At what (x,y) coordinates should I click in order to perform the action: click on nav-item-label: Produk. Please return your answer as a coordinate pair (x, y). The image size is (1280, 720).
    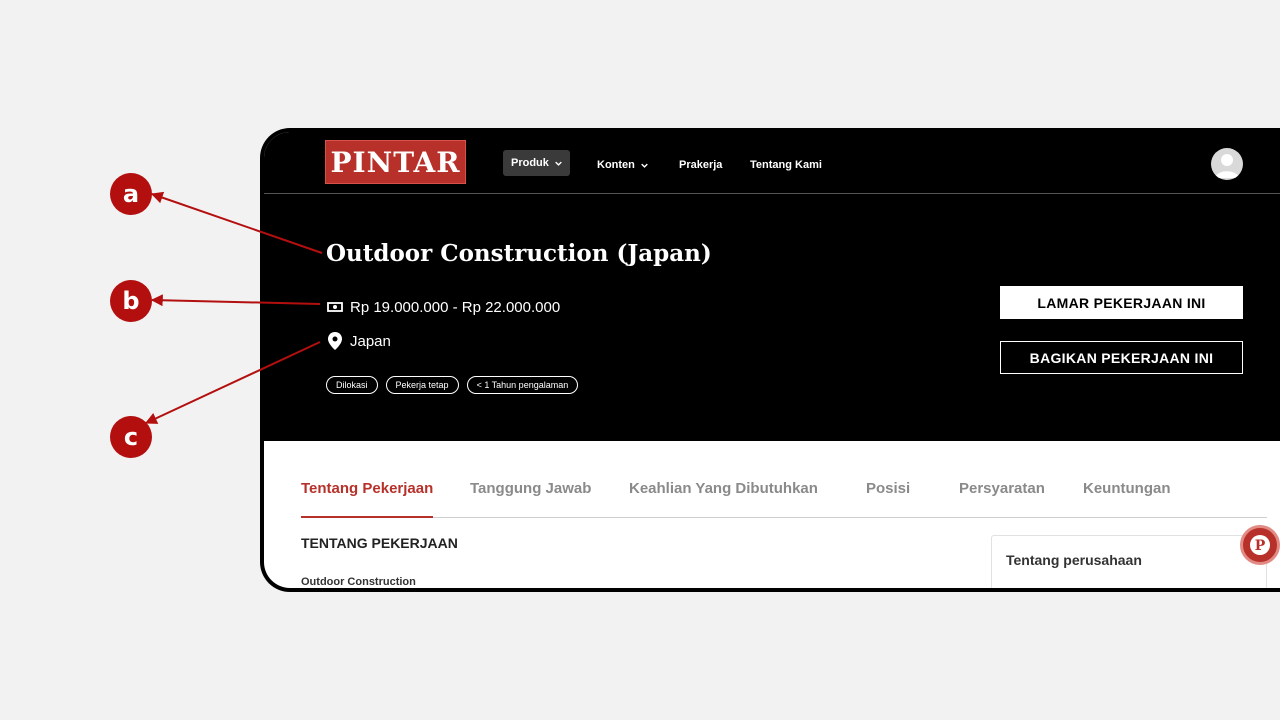
    Looking at the image, I should click on (530, 163).